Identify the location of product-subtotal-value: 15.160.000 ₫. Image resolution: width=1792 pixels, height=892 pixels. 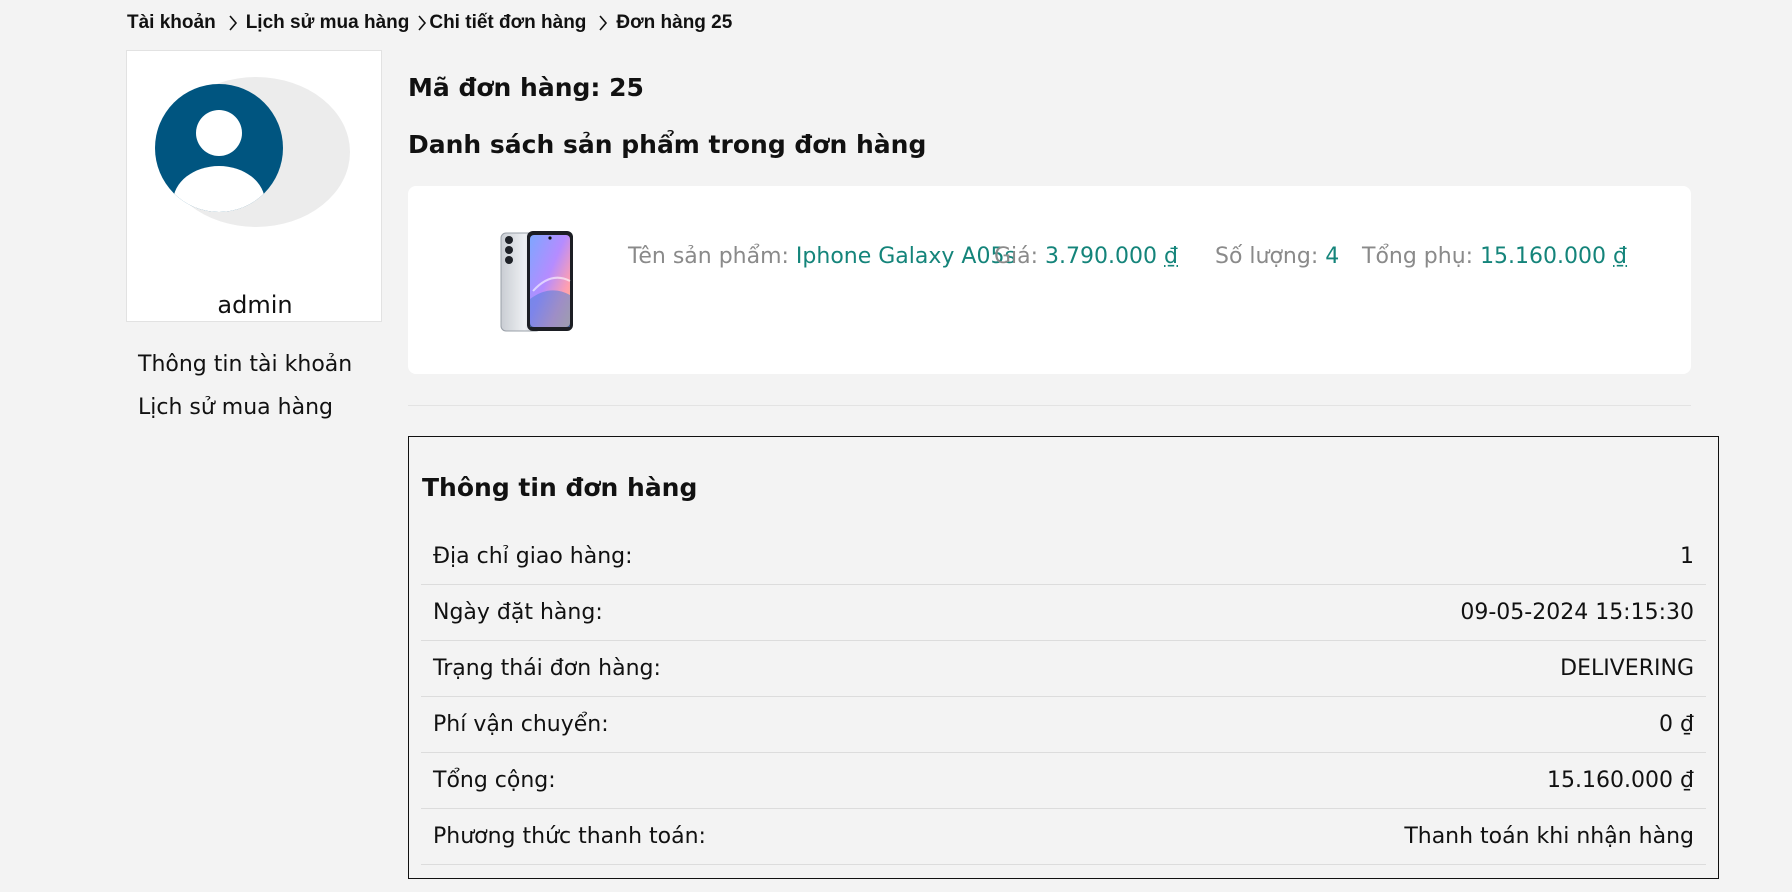
(1553, 256).